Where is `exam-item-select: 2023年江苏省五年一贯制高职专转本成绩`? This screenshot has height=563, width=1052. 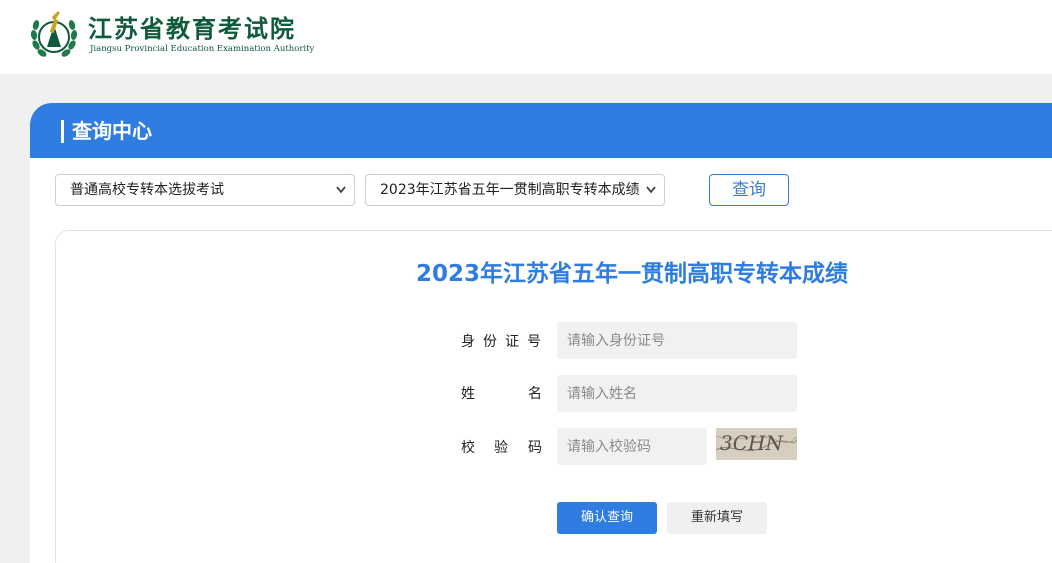
exam-item-select: 2023年江苏省五年一贯制高职专转本成绩 is located at coordinates (515, 190).